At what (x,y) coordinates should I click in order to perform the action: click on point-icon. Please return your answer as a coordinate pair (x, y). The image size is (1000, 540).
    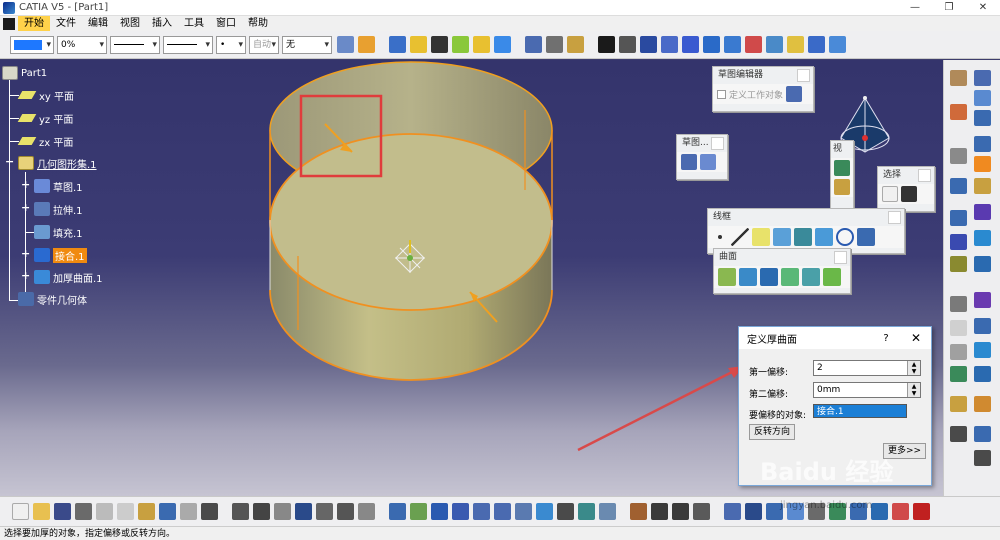
    Looking at the image, I should click on (418, 44).